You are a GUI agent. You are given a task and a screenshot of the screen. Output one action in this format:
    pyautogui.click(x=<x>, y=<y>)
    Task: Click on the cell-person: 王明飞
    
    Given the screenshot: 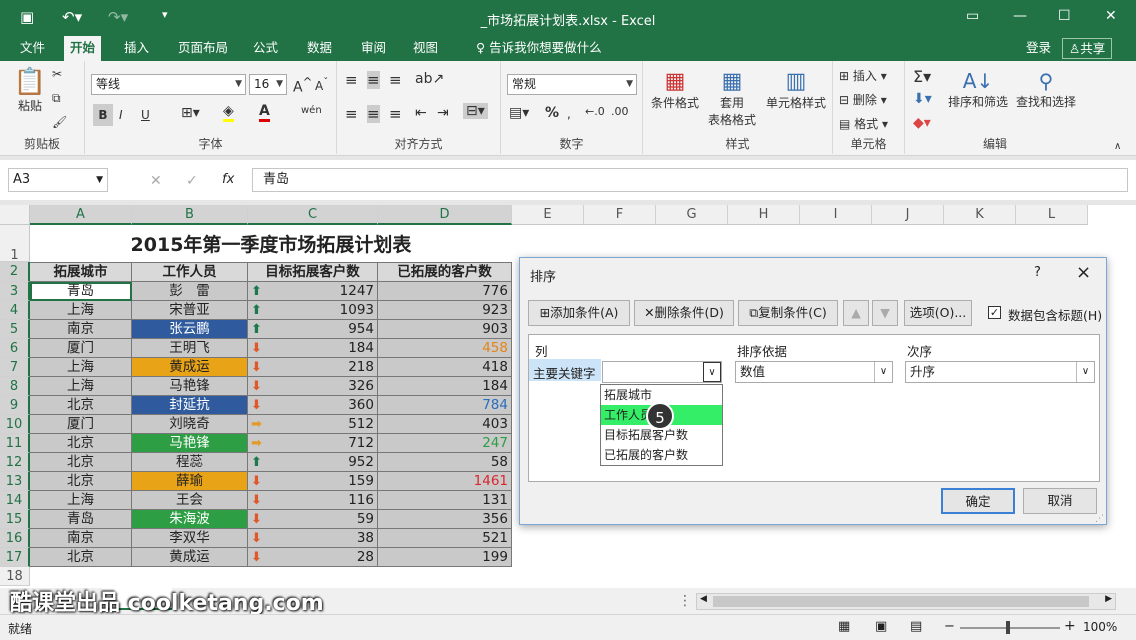 What is the action you would take?
    pyautogui.click(x=190, y=348)
    